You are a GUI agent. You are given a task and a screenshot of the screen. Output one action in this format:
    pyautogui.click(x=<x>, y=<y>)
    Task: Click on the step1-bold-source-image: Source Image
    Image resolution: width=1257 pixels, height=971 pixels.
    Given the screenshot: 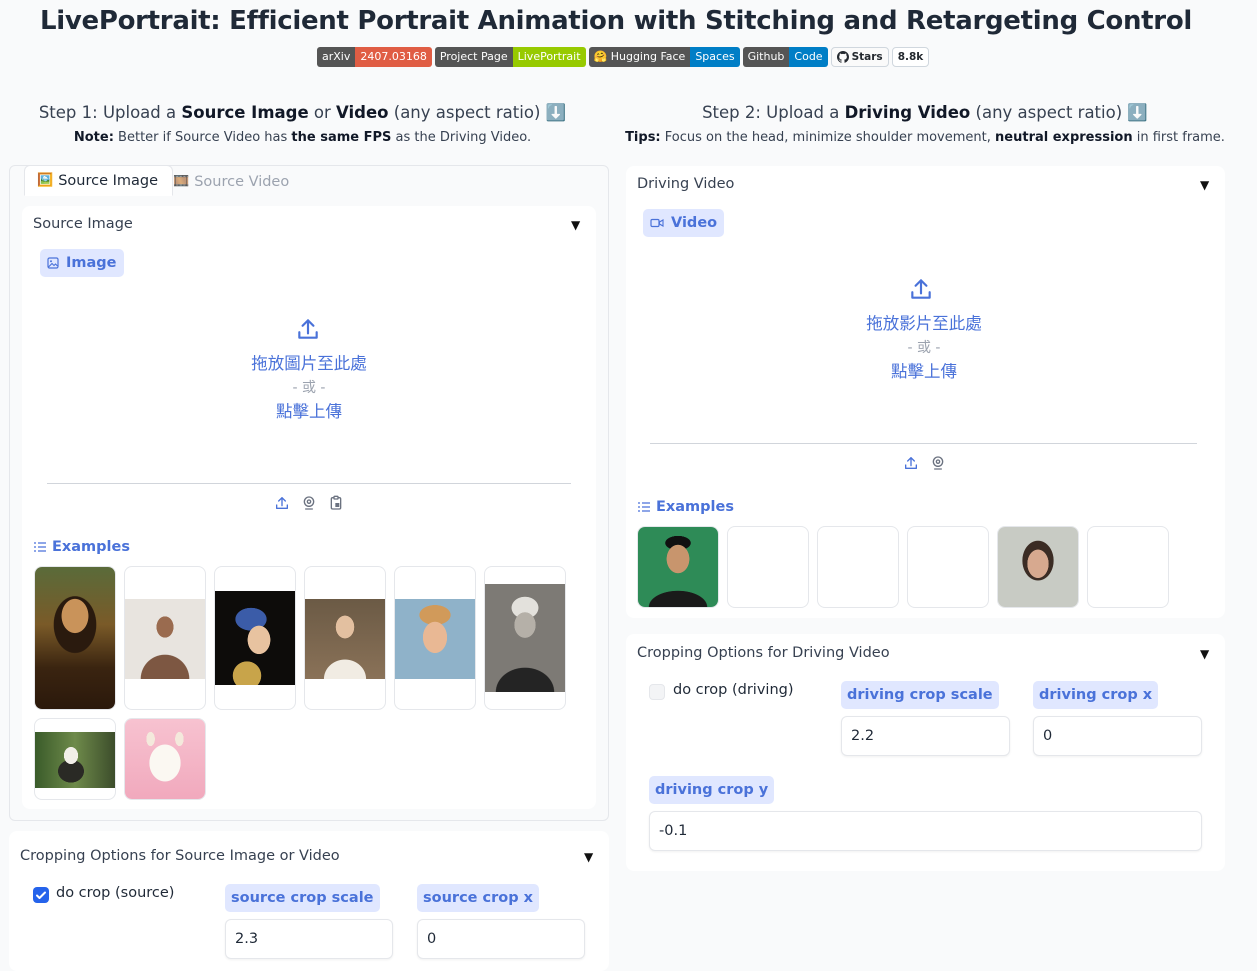 What is the action you would take?
    pyautogui.click(x=245, y=112)
    